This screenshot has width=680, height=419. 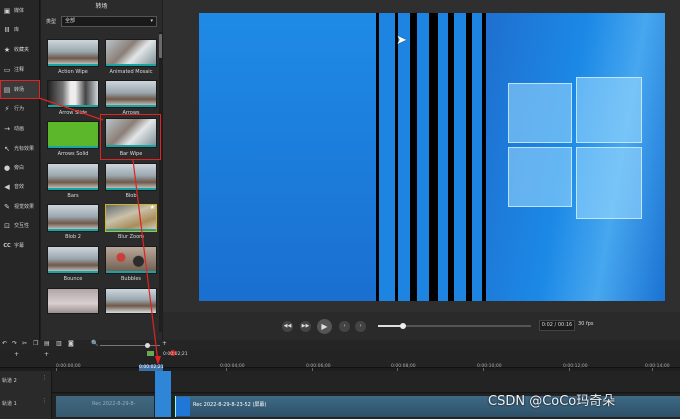 I want to click on transition-label: Blur Zoom, so click(x=131, y=237).